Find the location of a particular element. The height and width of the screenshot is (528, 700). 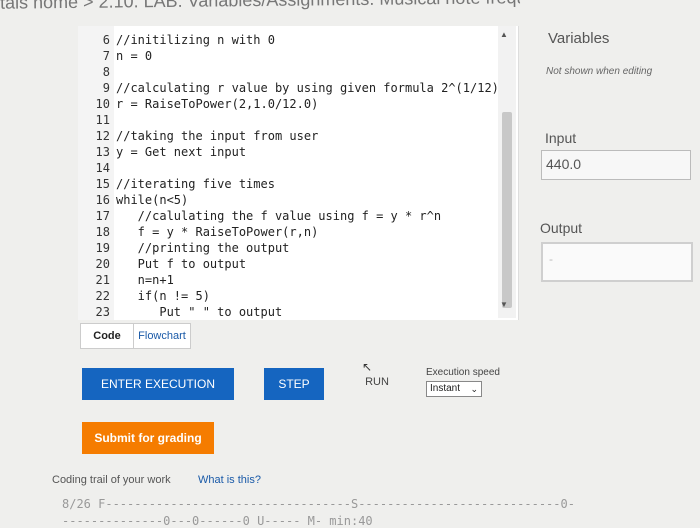

code-line: 14 is located at coordinates (100, 168).